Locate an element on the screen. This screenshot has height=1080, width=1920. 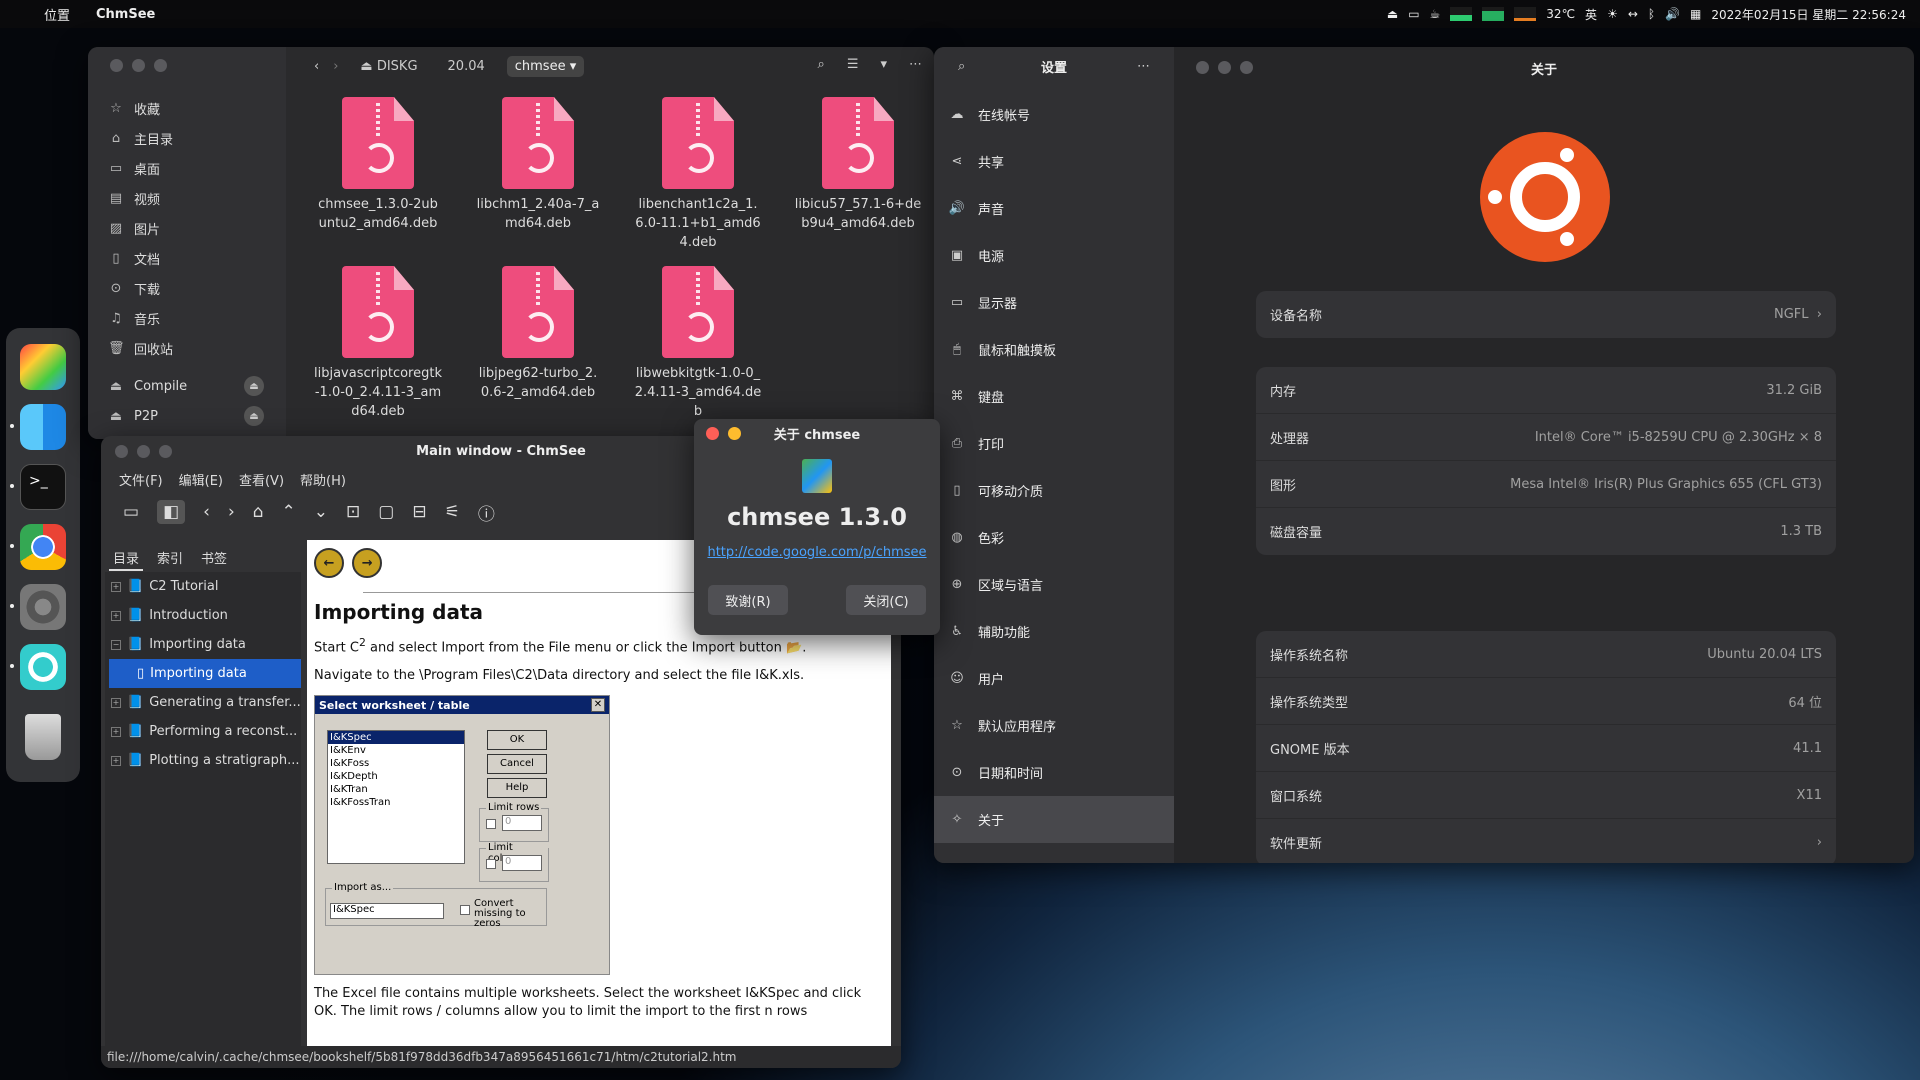
breadcrumb-2004: 20.04 is located at coordinates (466, 66).